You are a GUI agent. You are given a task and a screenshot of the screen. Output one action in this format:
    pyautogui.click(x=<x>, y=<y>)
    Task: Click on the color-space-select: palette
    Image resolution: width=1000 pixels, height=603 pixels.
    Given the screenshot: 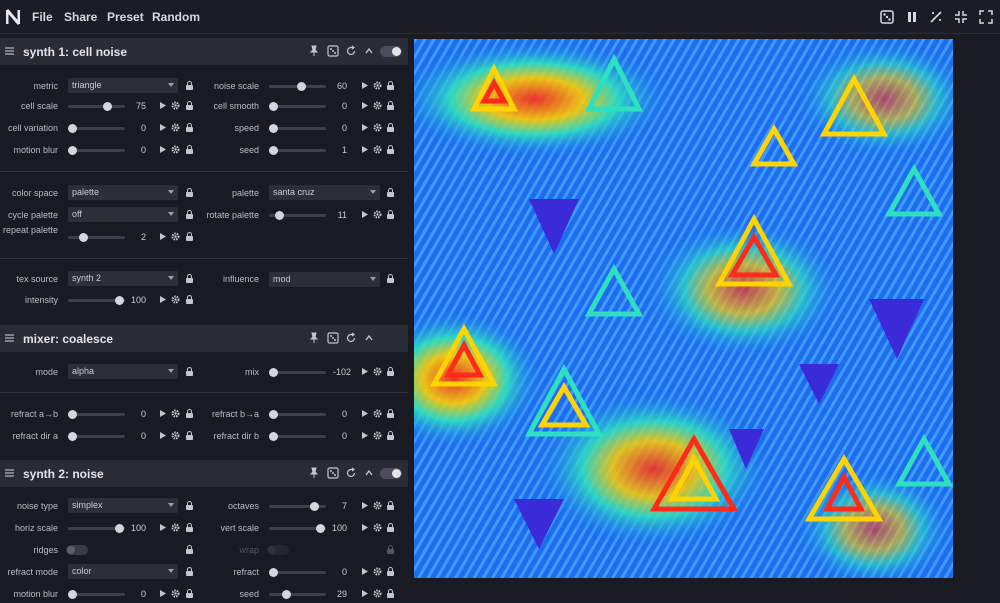 What is the action you would take?
    pyautogui.click(x=123, y=192)
    